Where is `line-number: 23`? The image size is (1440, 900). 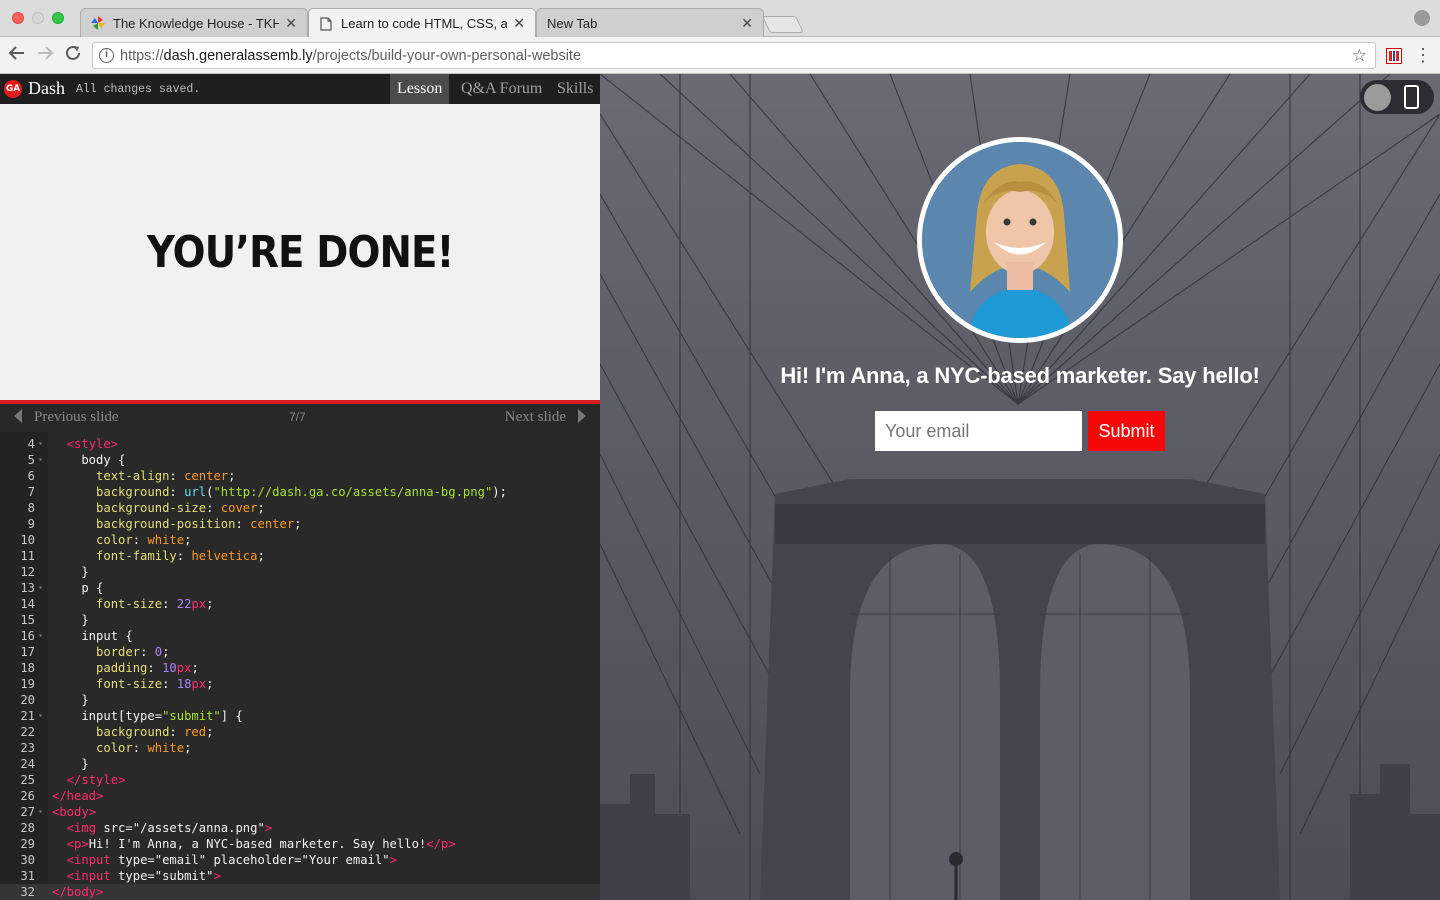
line-number: 23 is located at coordinates (27, 748).